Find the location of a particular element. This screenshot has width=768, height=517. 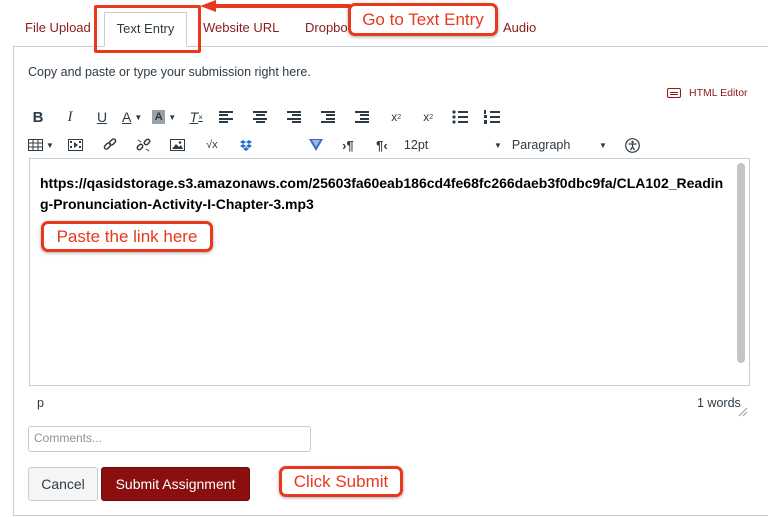

outdent-icon is located at coordinates (328, 117).